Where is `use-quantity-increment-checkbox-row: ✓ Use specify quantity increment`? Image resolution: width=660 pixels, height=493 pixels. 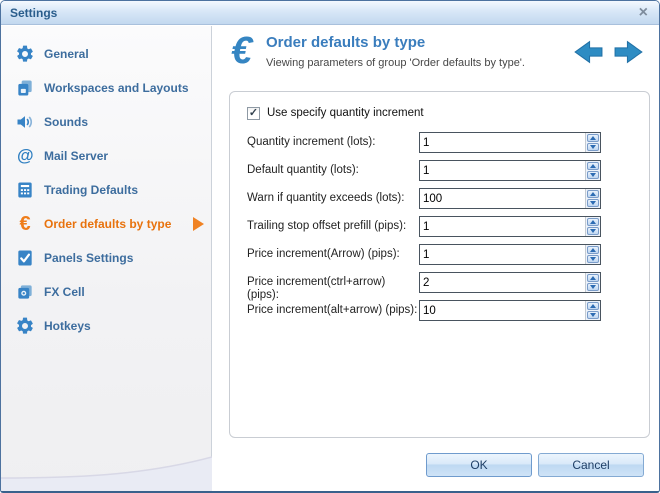 use-quantity-increment-checkbox-row: ✓ Use specify quantity increment is located at coordinates (442, 113).